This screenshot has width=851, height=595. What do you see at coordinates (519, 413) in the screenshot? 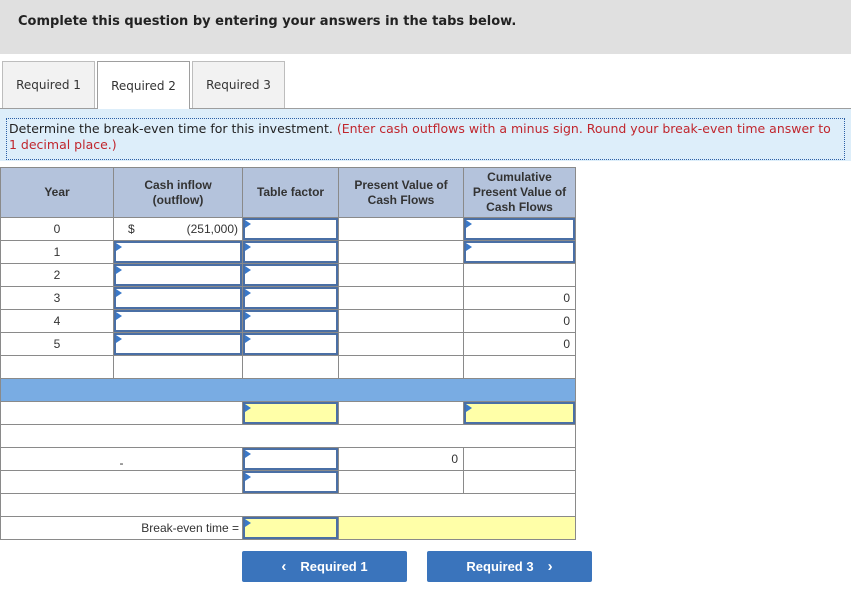
I see `calc-cumulative-input` at bounding box center [519, 413].